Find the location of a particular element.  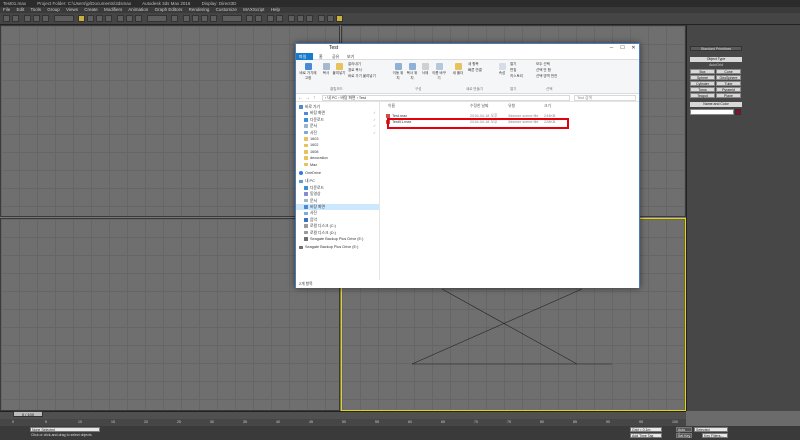

paste-button: 붙여넣기 is located at coordinates (339, 69).